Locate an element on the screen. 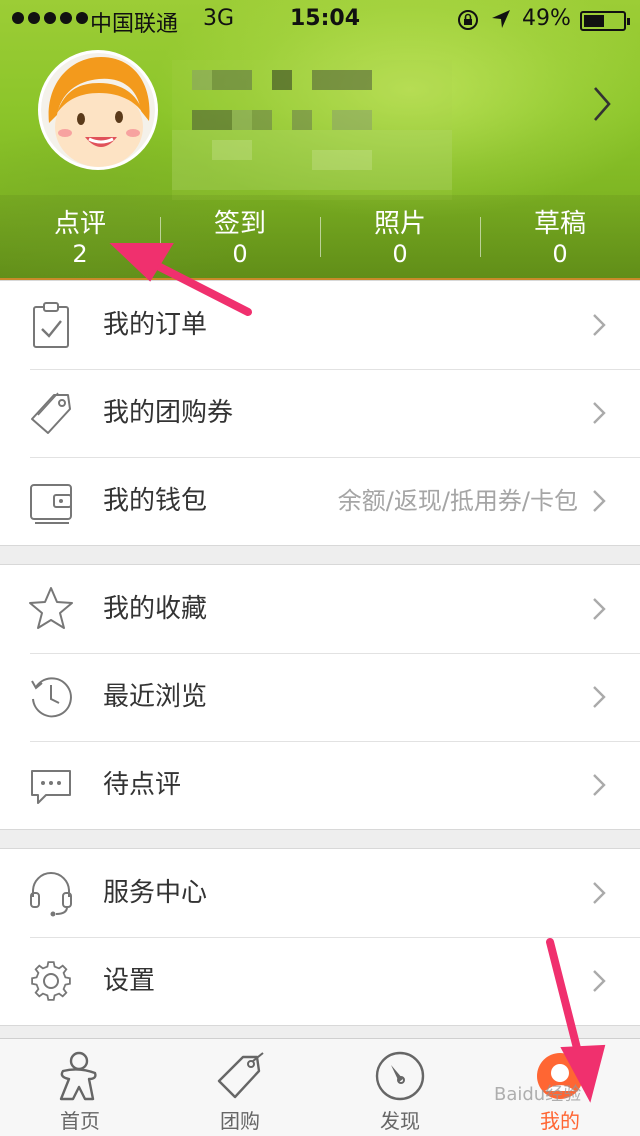 This screenshot has height=1136, width=640. stat-label: 草稿 is located at coordinates (559, 224).